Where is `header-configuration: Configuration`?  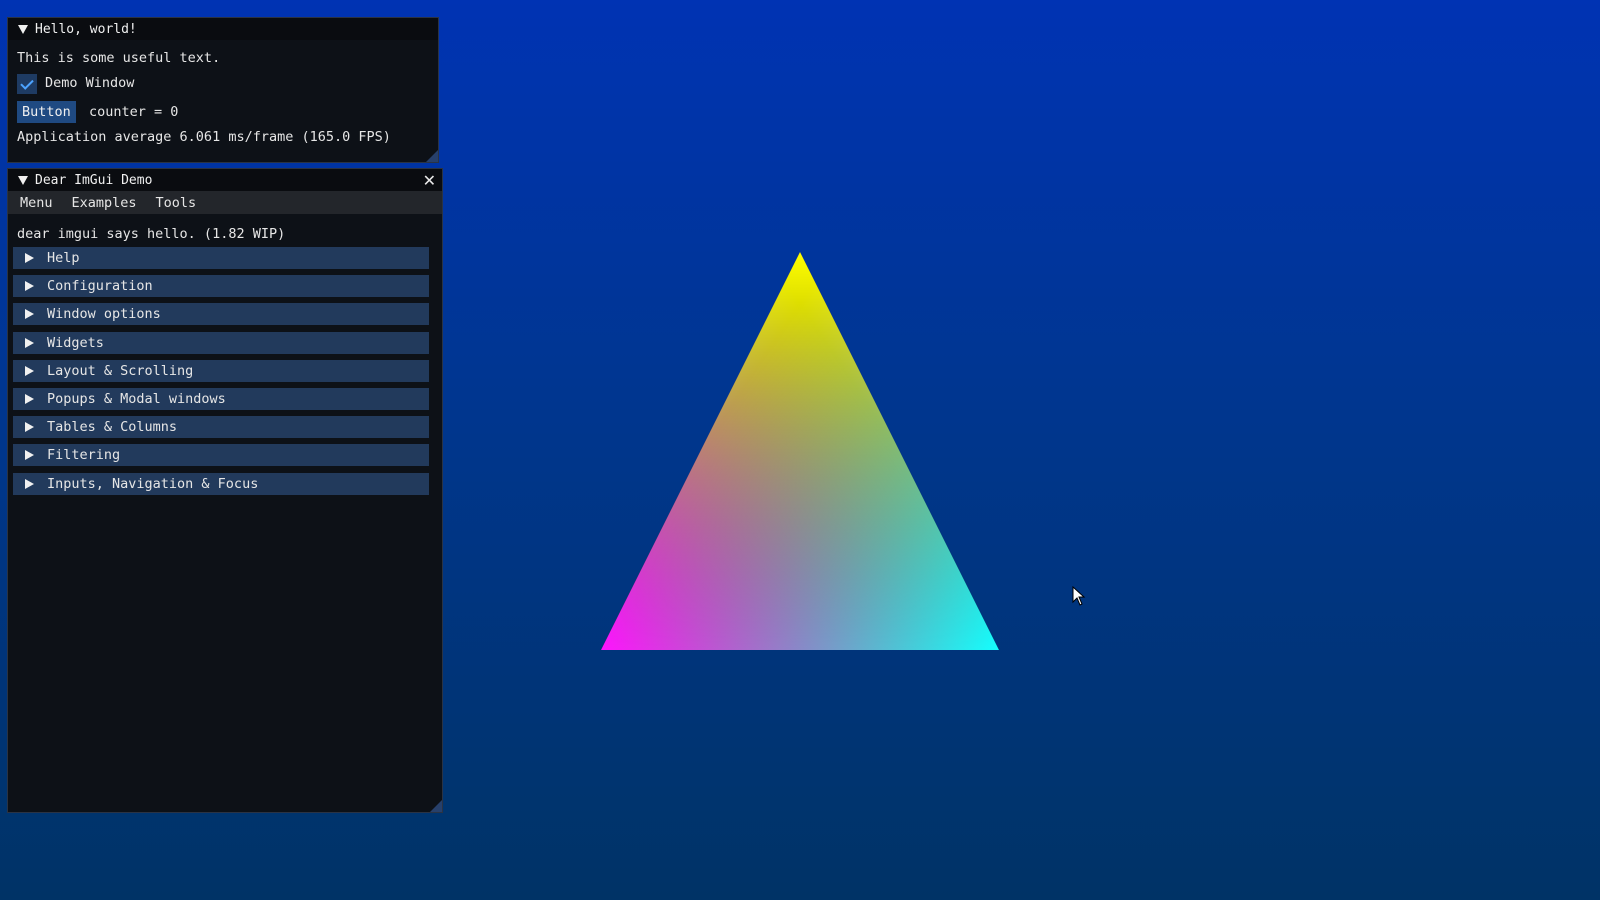
header-configuration: Configuration is located at coordinates (221, 286).